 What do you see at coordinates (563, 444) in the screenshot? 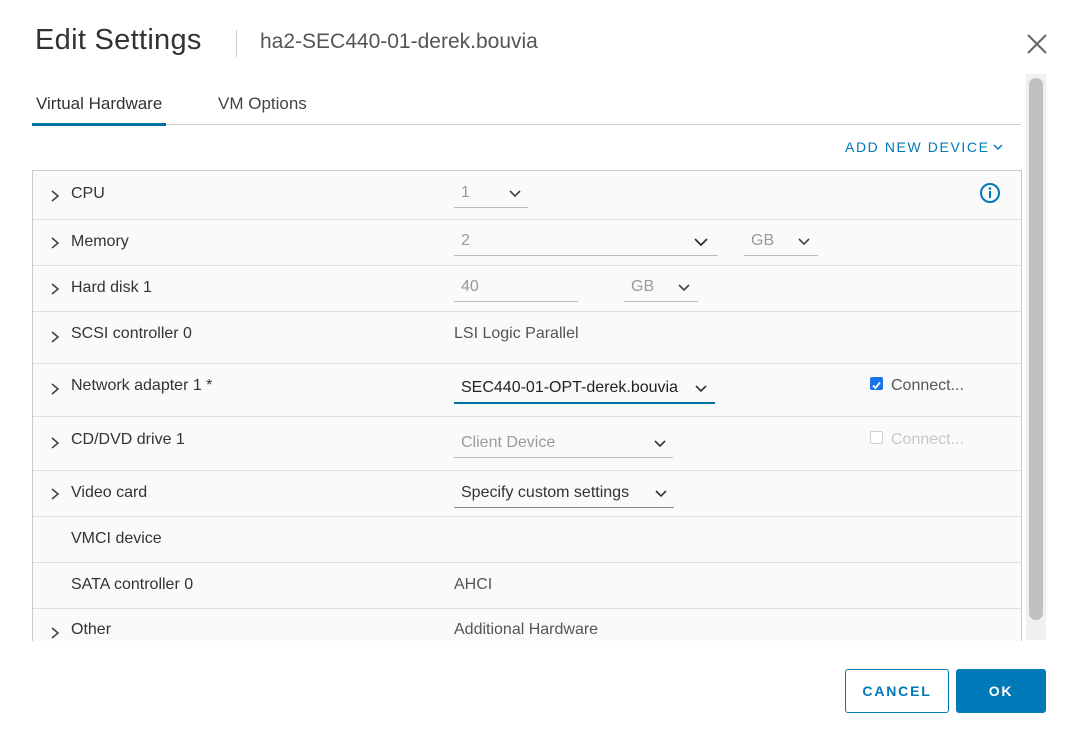
I see `cd-dvd-select: Client Device` at bounding box center [563, 444].